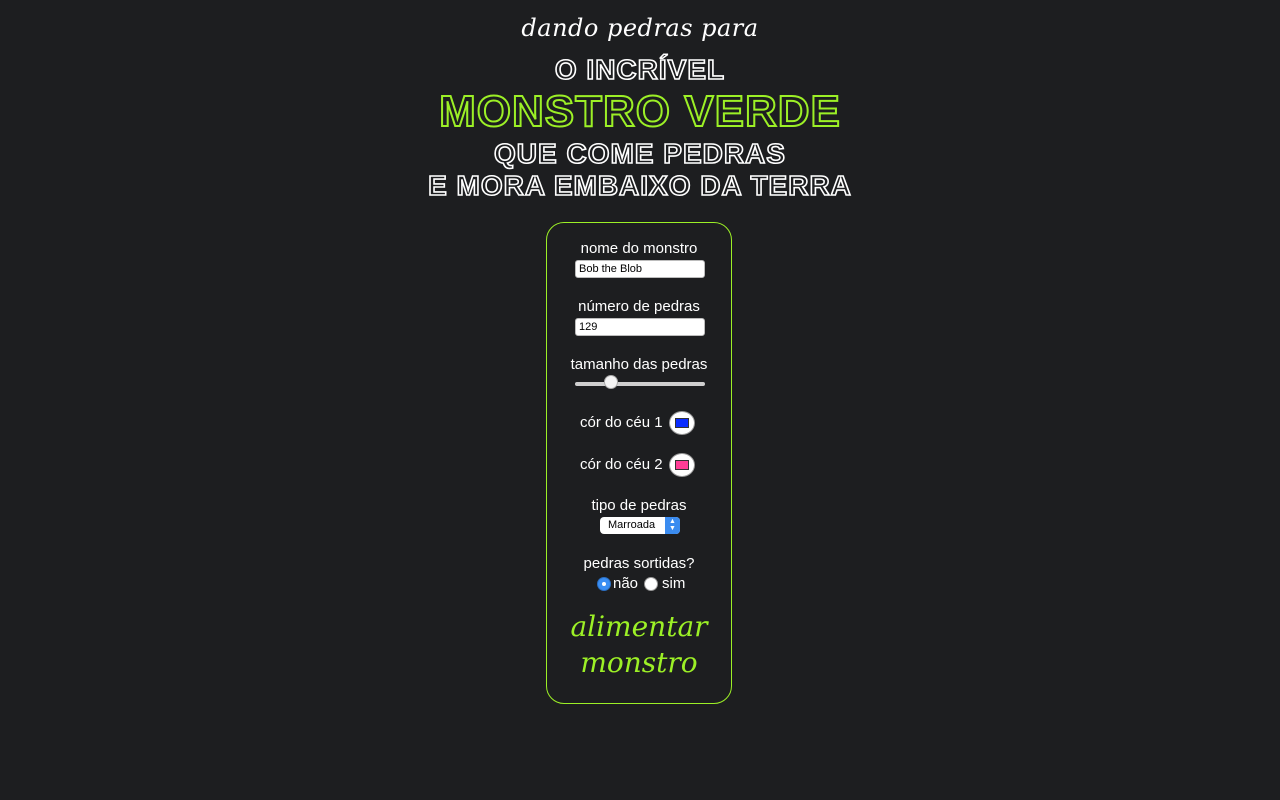  Describe the element at coordinates (639, 645) in the screenshot. I see `feed-monster-button: alimentar monstro` at that location.